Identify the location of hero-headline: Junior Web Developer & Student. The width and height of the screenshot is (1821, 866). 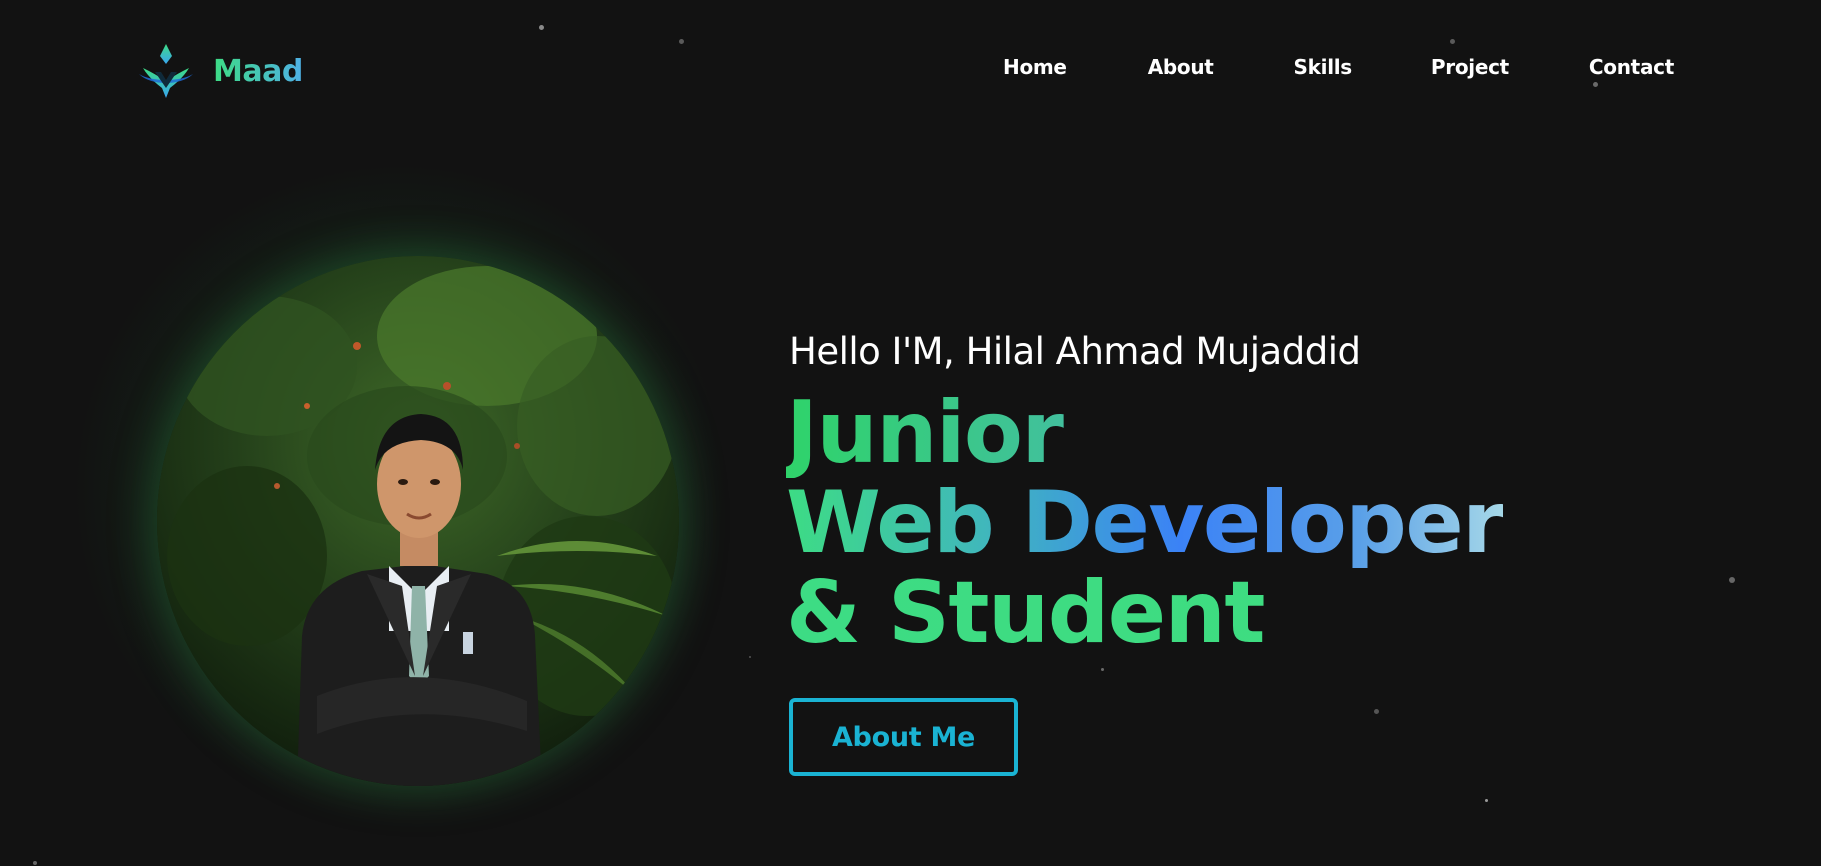
(1145, 523).